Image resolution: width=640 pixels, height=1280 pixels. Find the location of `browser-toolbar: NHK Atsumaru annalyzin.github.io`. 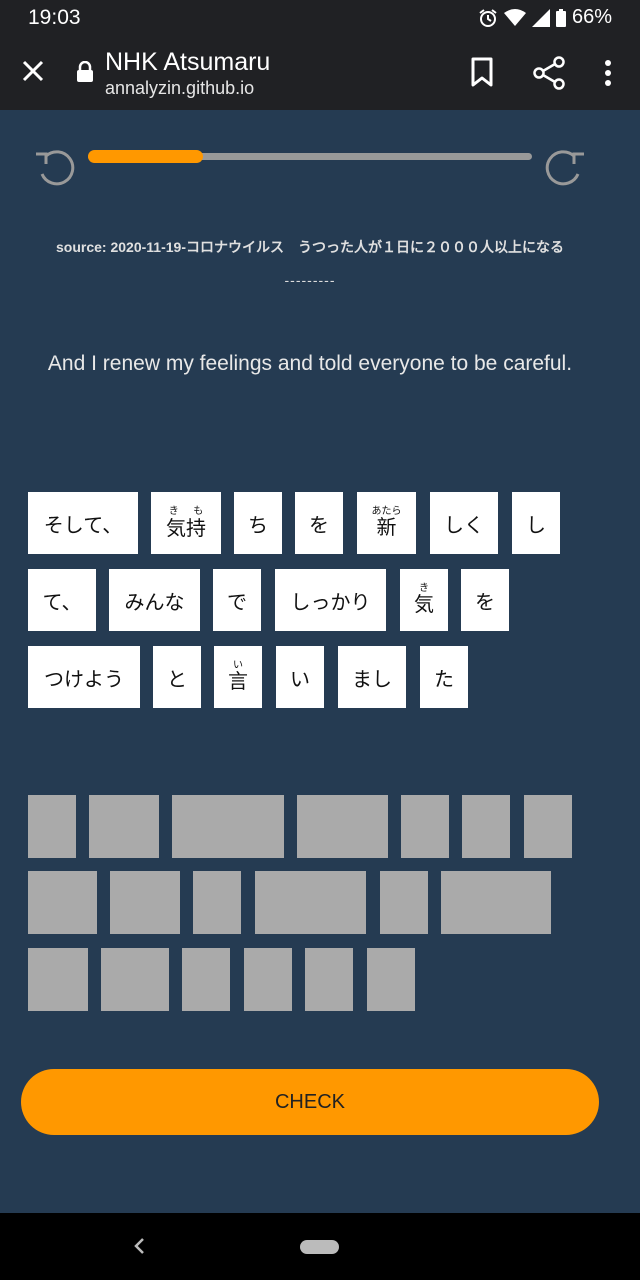

browser-toolbar: NHK Atsumaru annalyzin.github.io is located at coordinates (320, 73).